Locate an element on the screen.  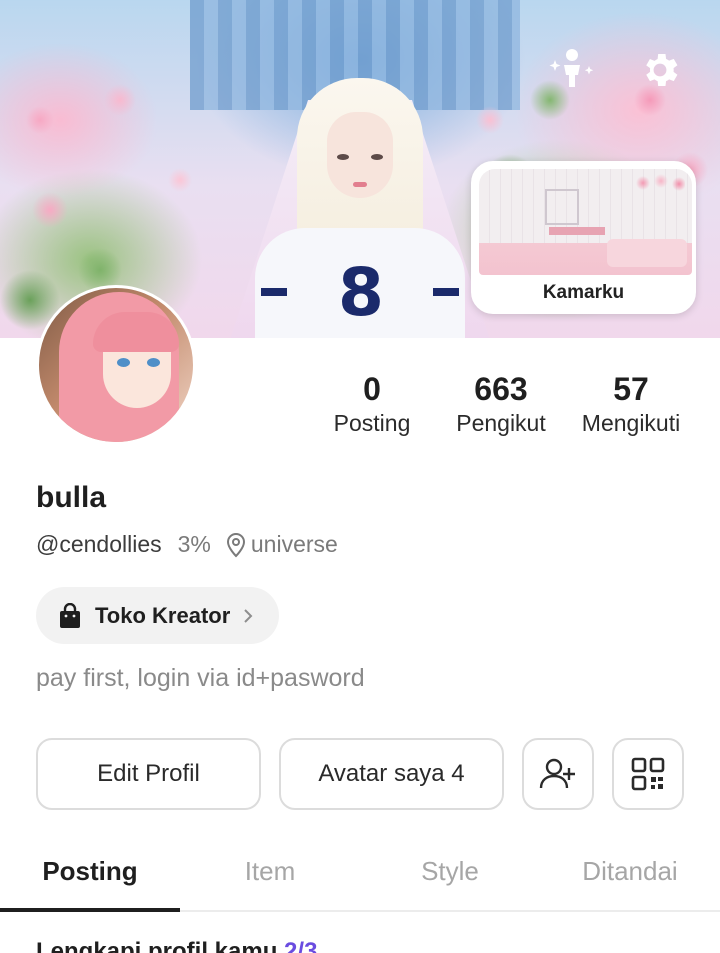
room-thumbnail is located at coordinates (585, 222).